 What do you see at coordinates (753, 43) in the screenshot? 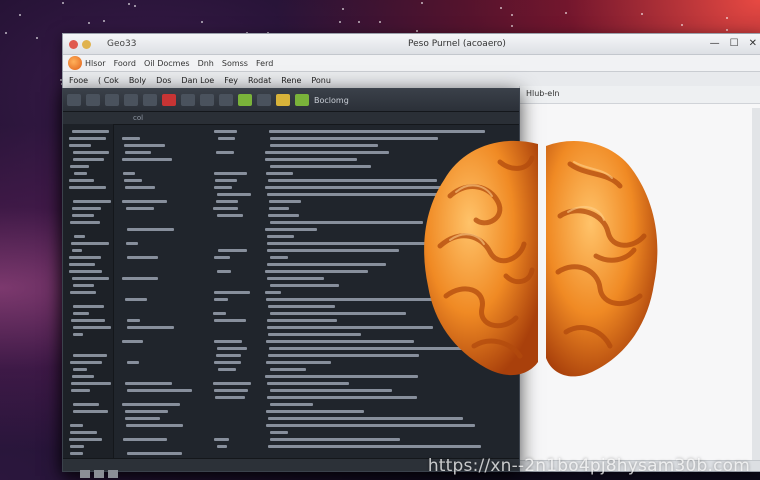
I see `close-button: ✕` at bounding box center [753, 43].